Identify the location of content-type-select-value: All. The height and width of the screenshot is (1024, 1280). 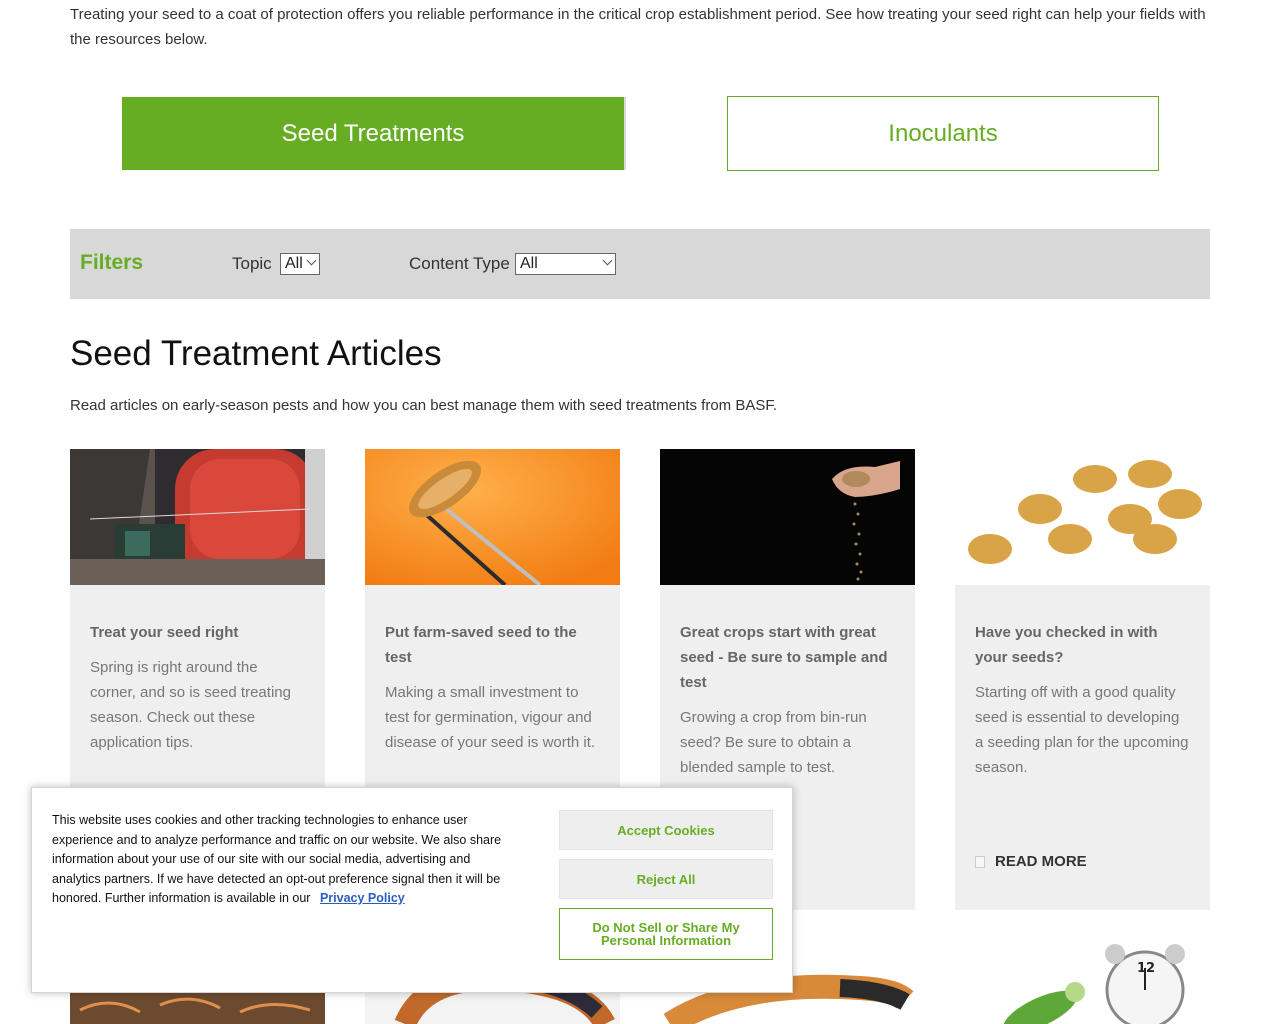
(529, 263).